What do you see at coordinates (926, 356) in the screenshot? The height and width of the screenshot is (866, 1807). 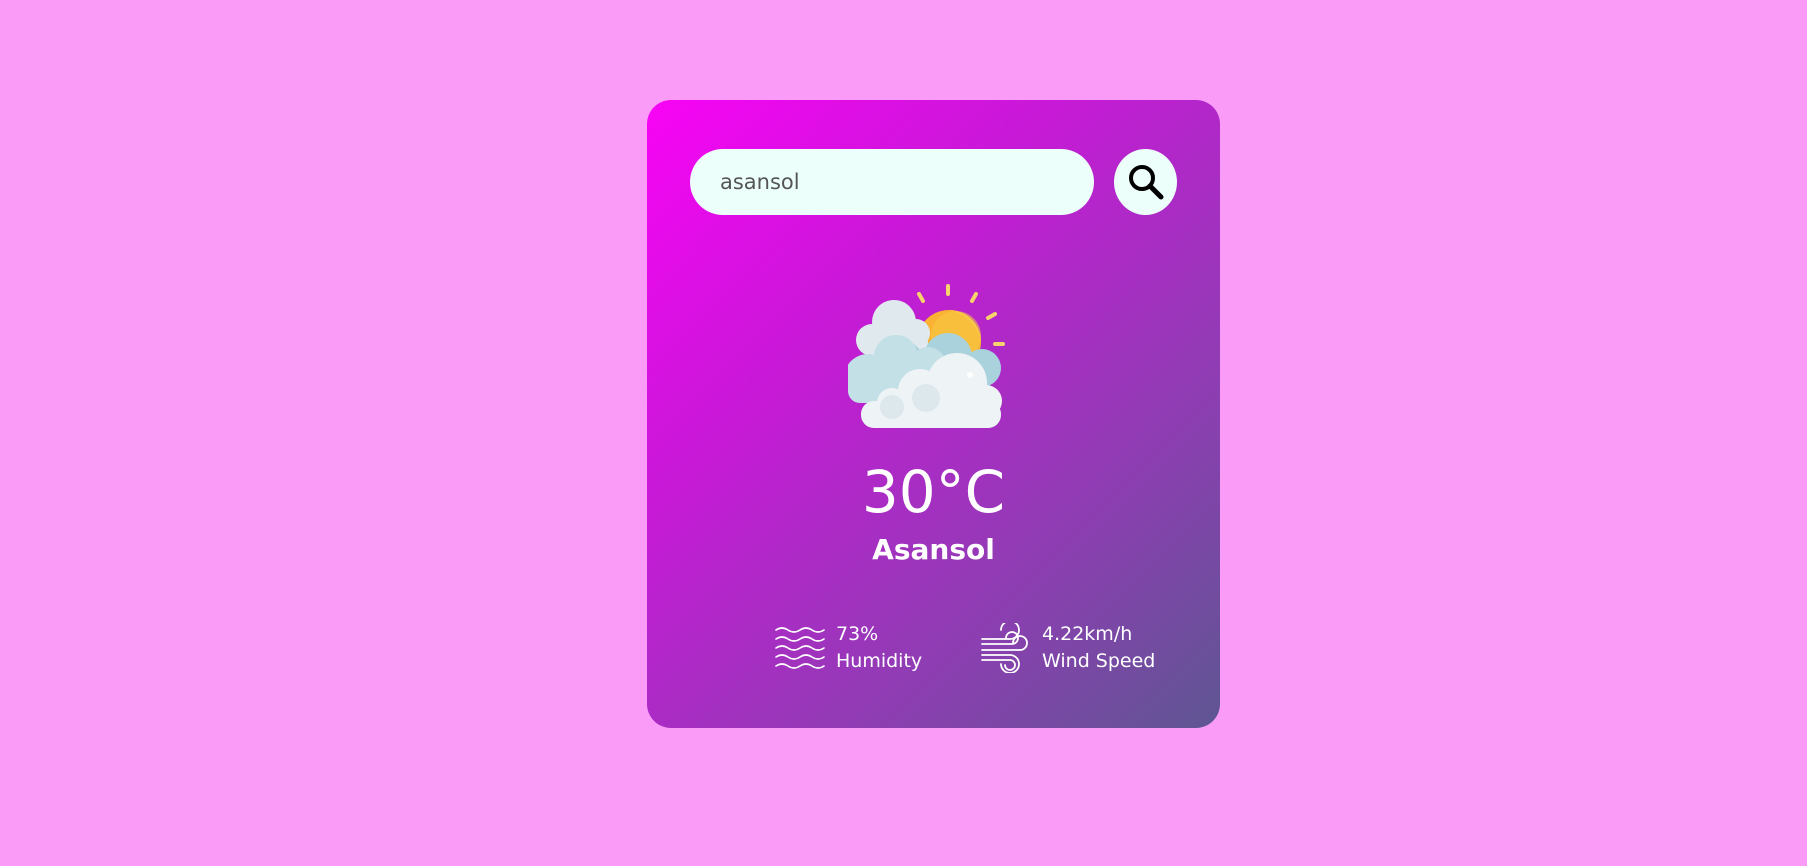 I see `partly-cloudy-sun-icon` at bounding box center [926, 356].